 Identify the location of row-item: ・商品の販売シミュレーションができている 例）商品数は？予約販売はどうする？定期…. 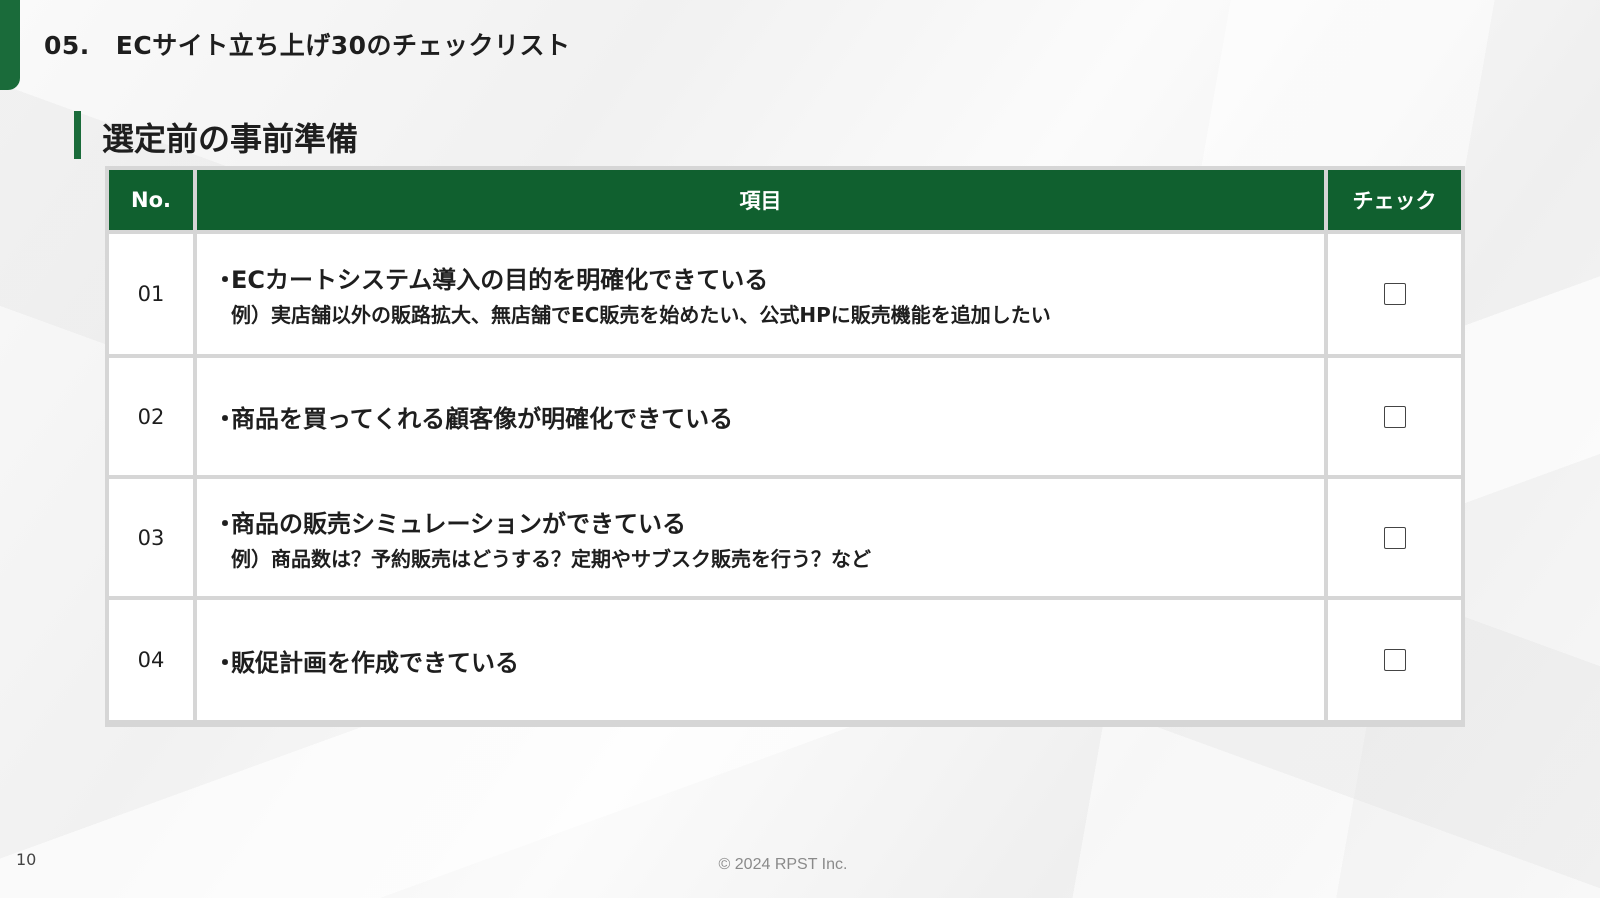
(760, 537).